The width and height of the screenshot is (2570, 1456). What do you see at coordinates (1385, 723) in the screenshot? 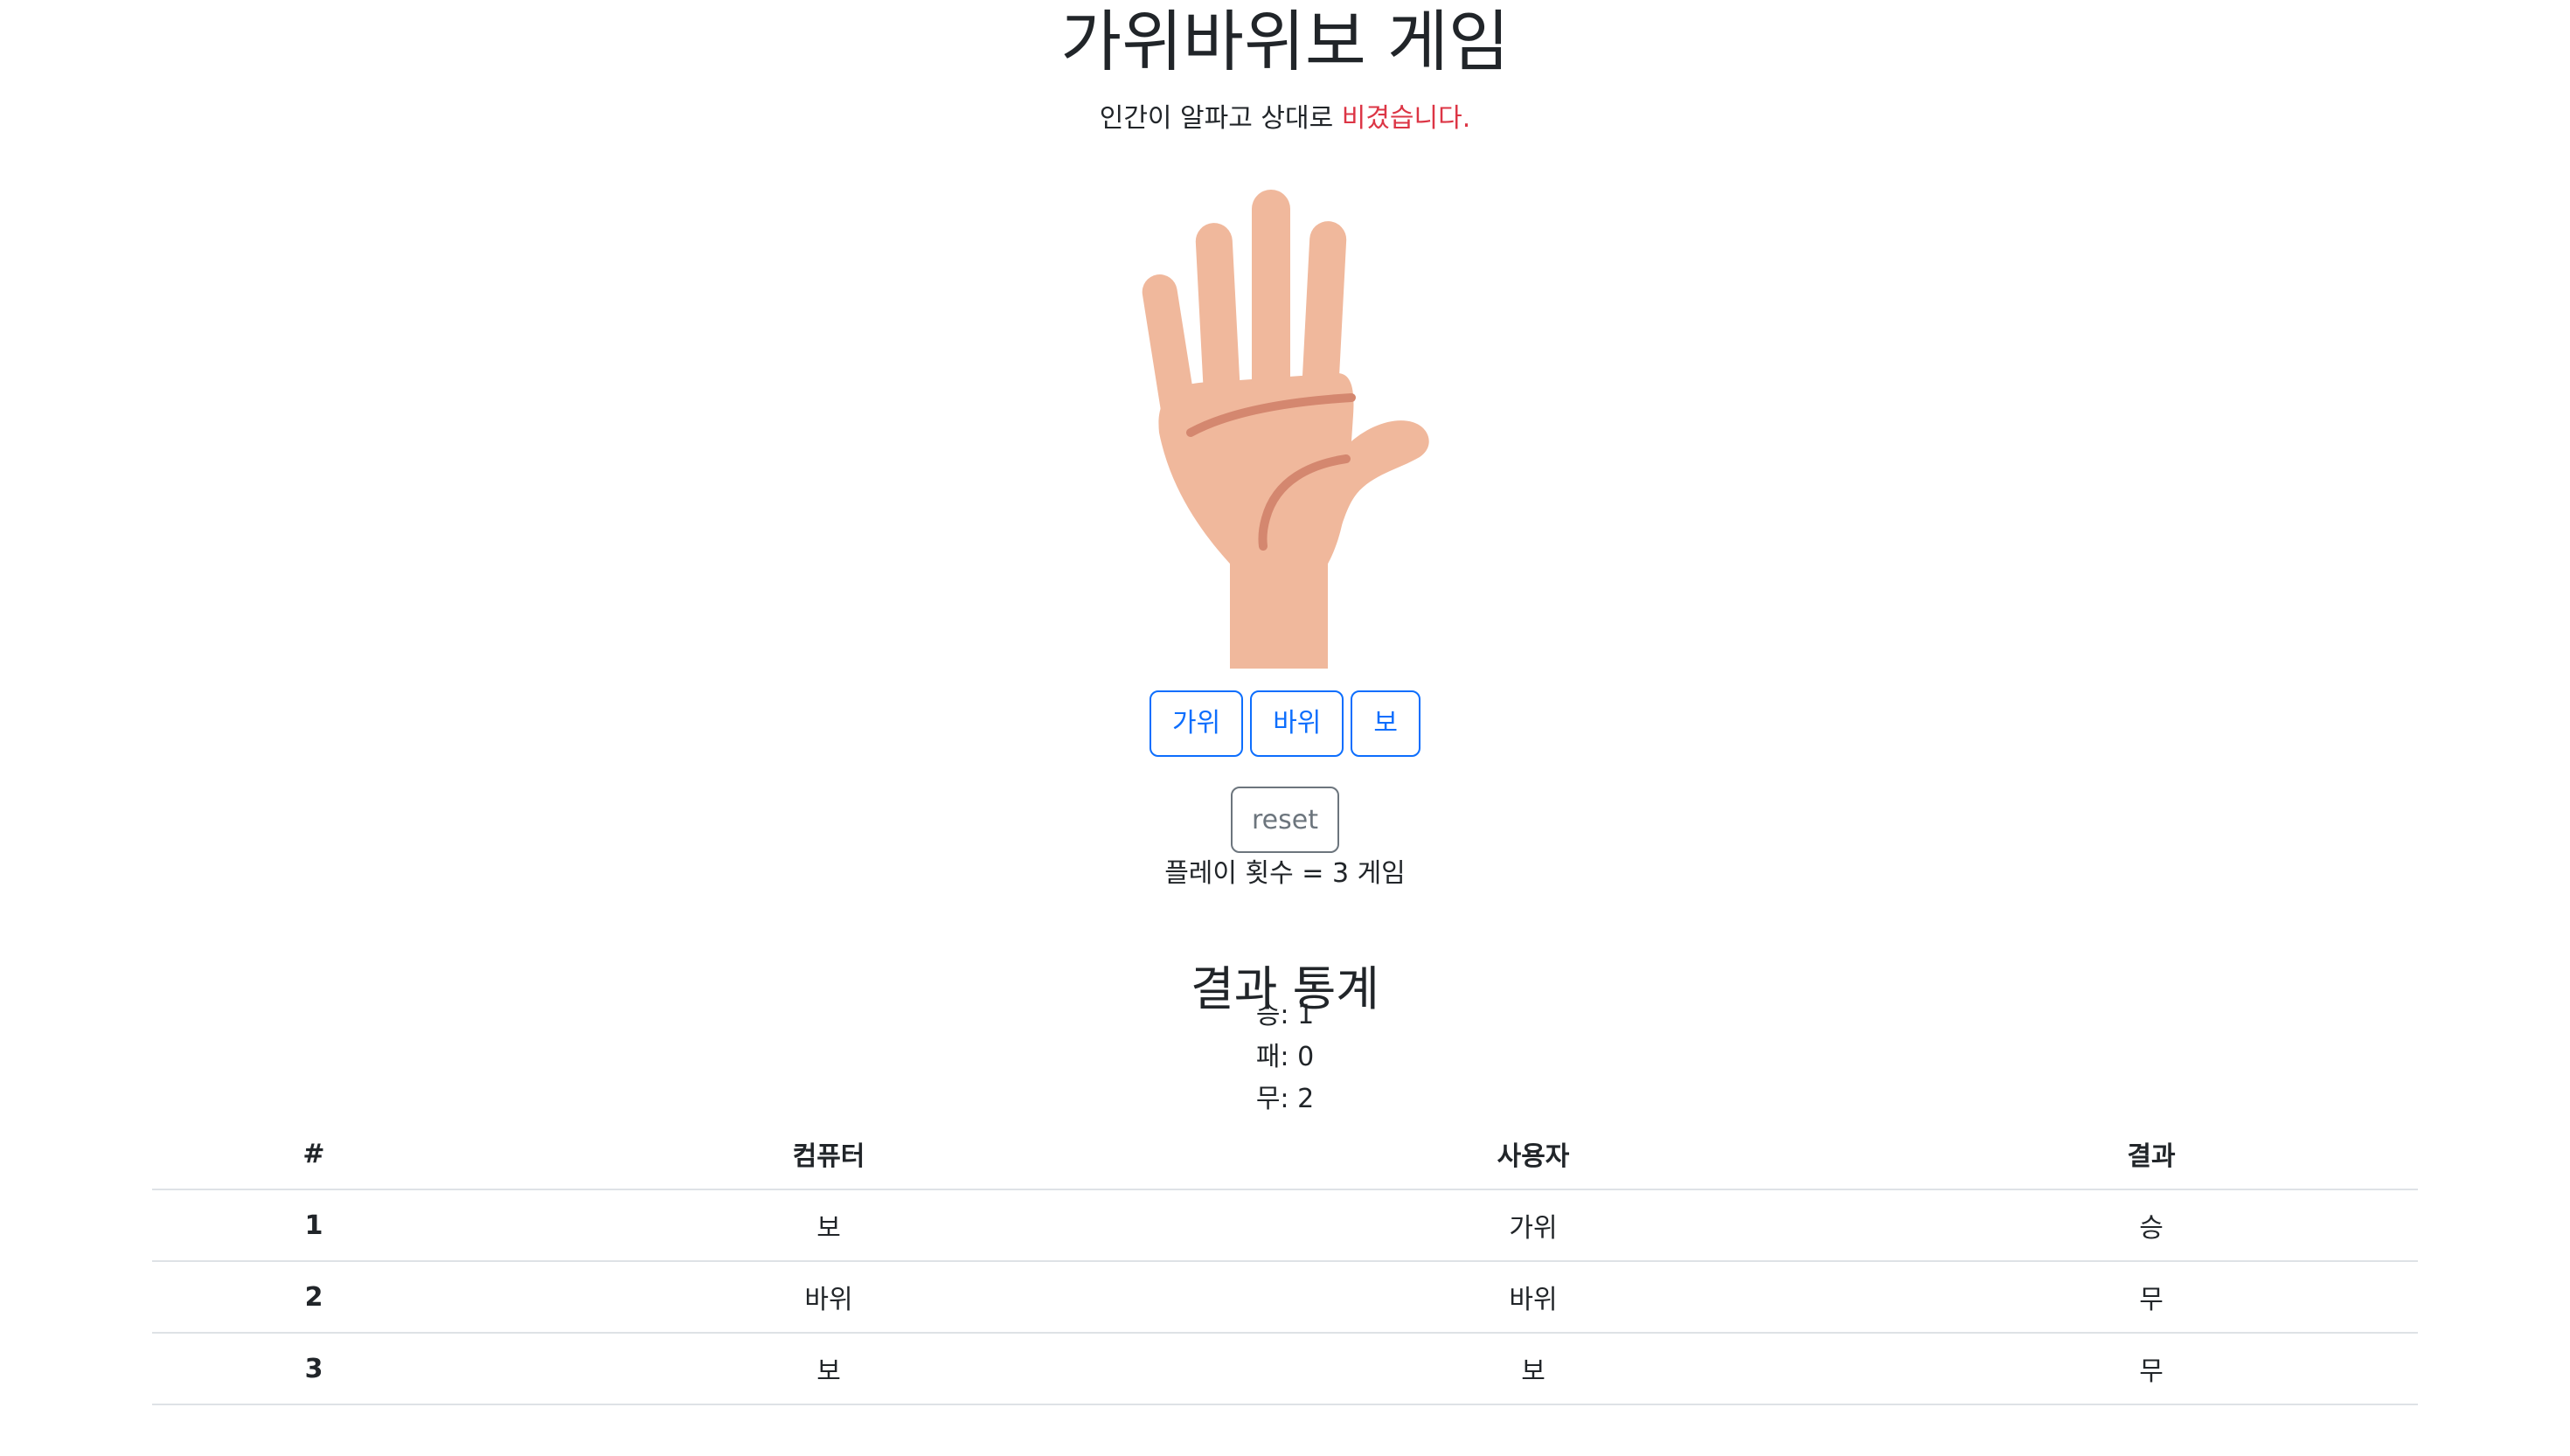
I see `paper-button: 보` at bounding box center [1385, 723].